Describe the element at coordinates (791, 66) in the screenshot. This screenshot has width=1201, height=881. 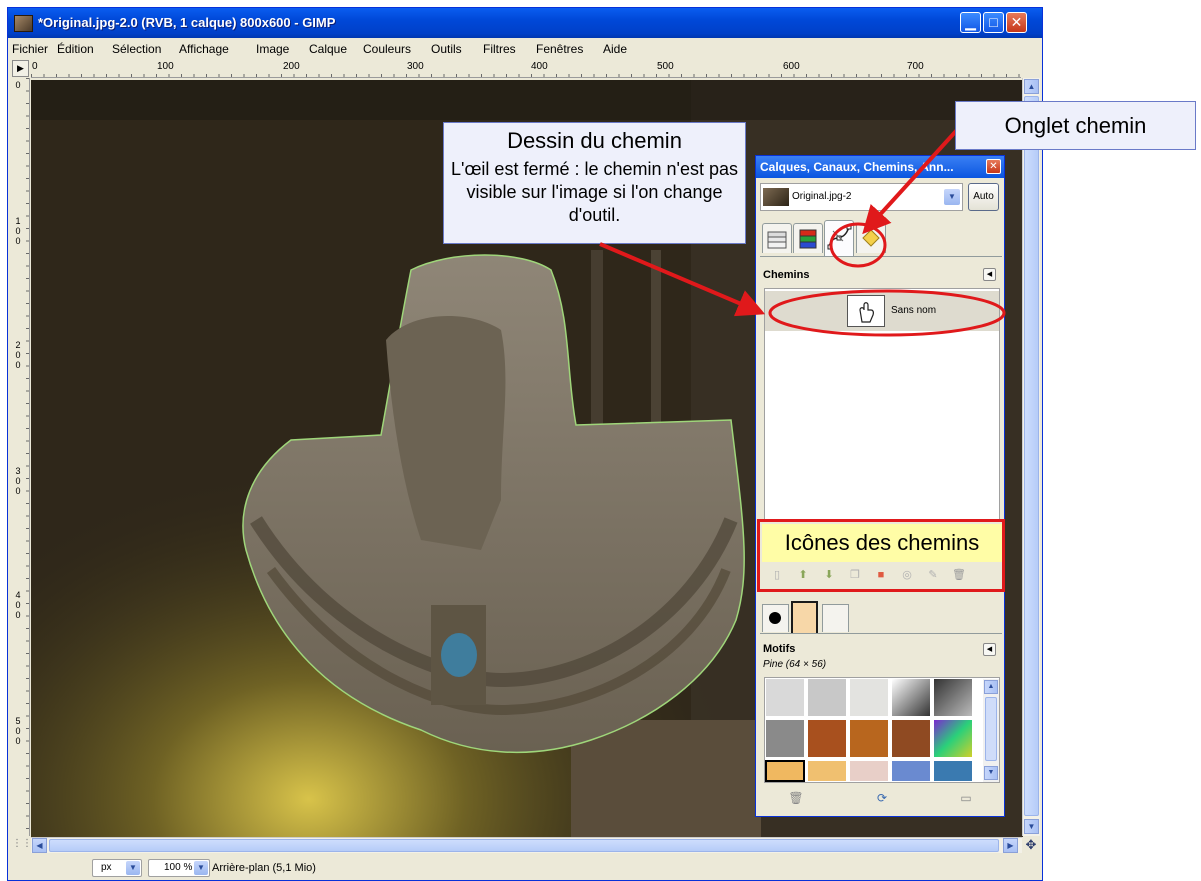
I see `ruler-tick: 600` at that location.